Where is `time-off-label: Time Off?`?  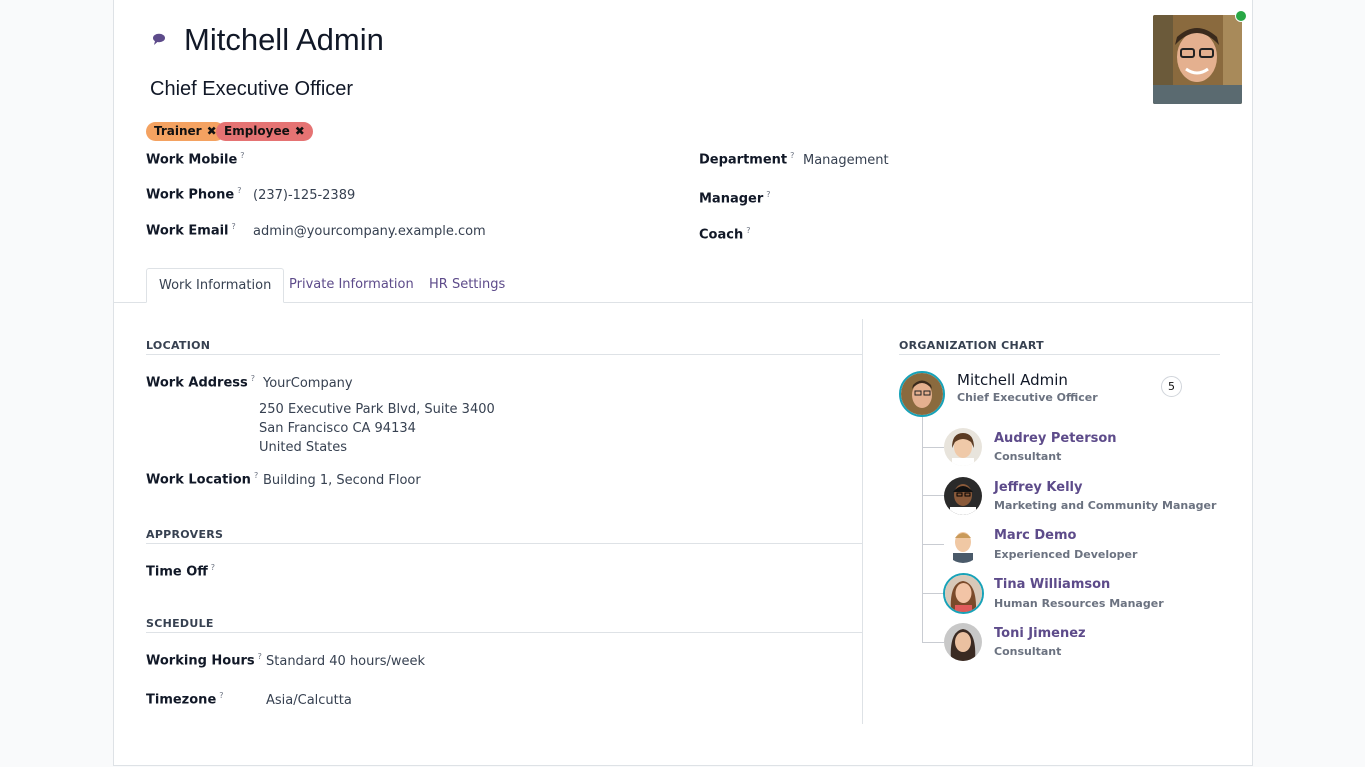
time-off-label: Time Off? is located at coordinates (181, 571).